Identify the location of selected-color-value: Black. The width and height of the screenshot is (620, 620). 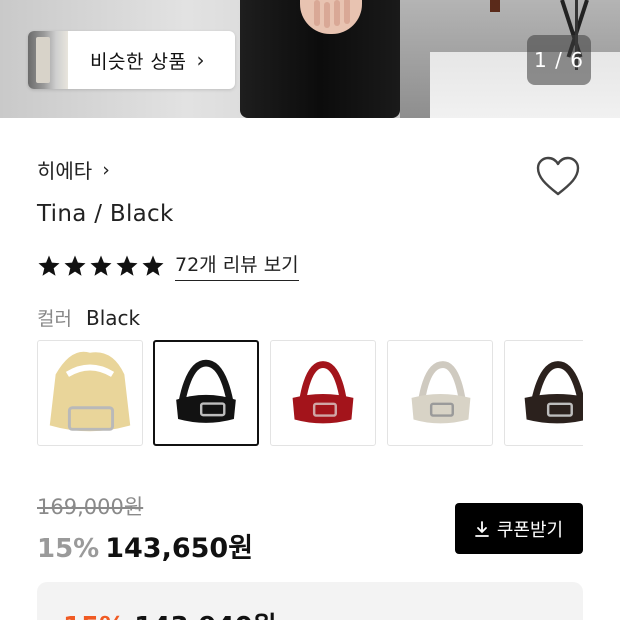
(113, 318).